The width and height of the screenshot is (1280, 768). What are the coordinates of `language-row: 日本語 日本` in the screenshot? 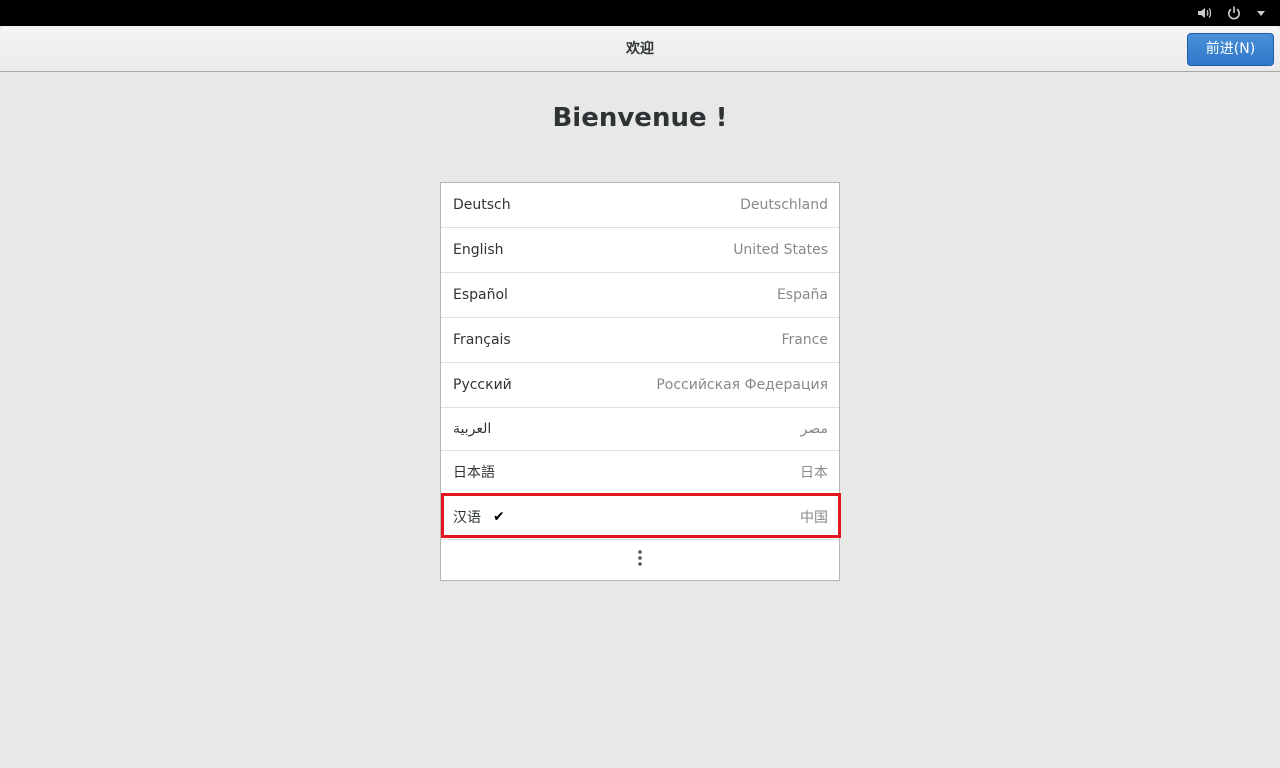 It's located at (640, 472).